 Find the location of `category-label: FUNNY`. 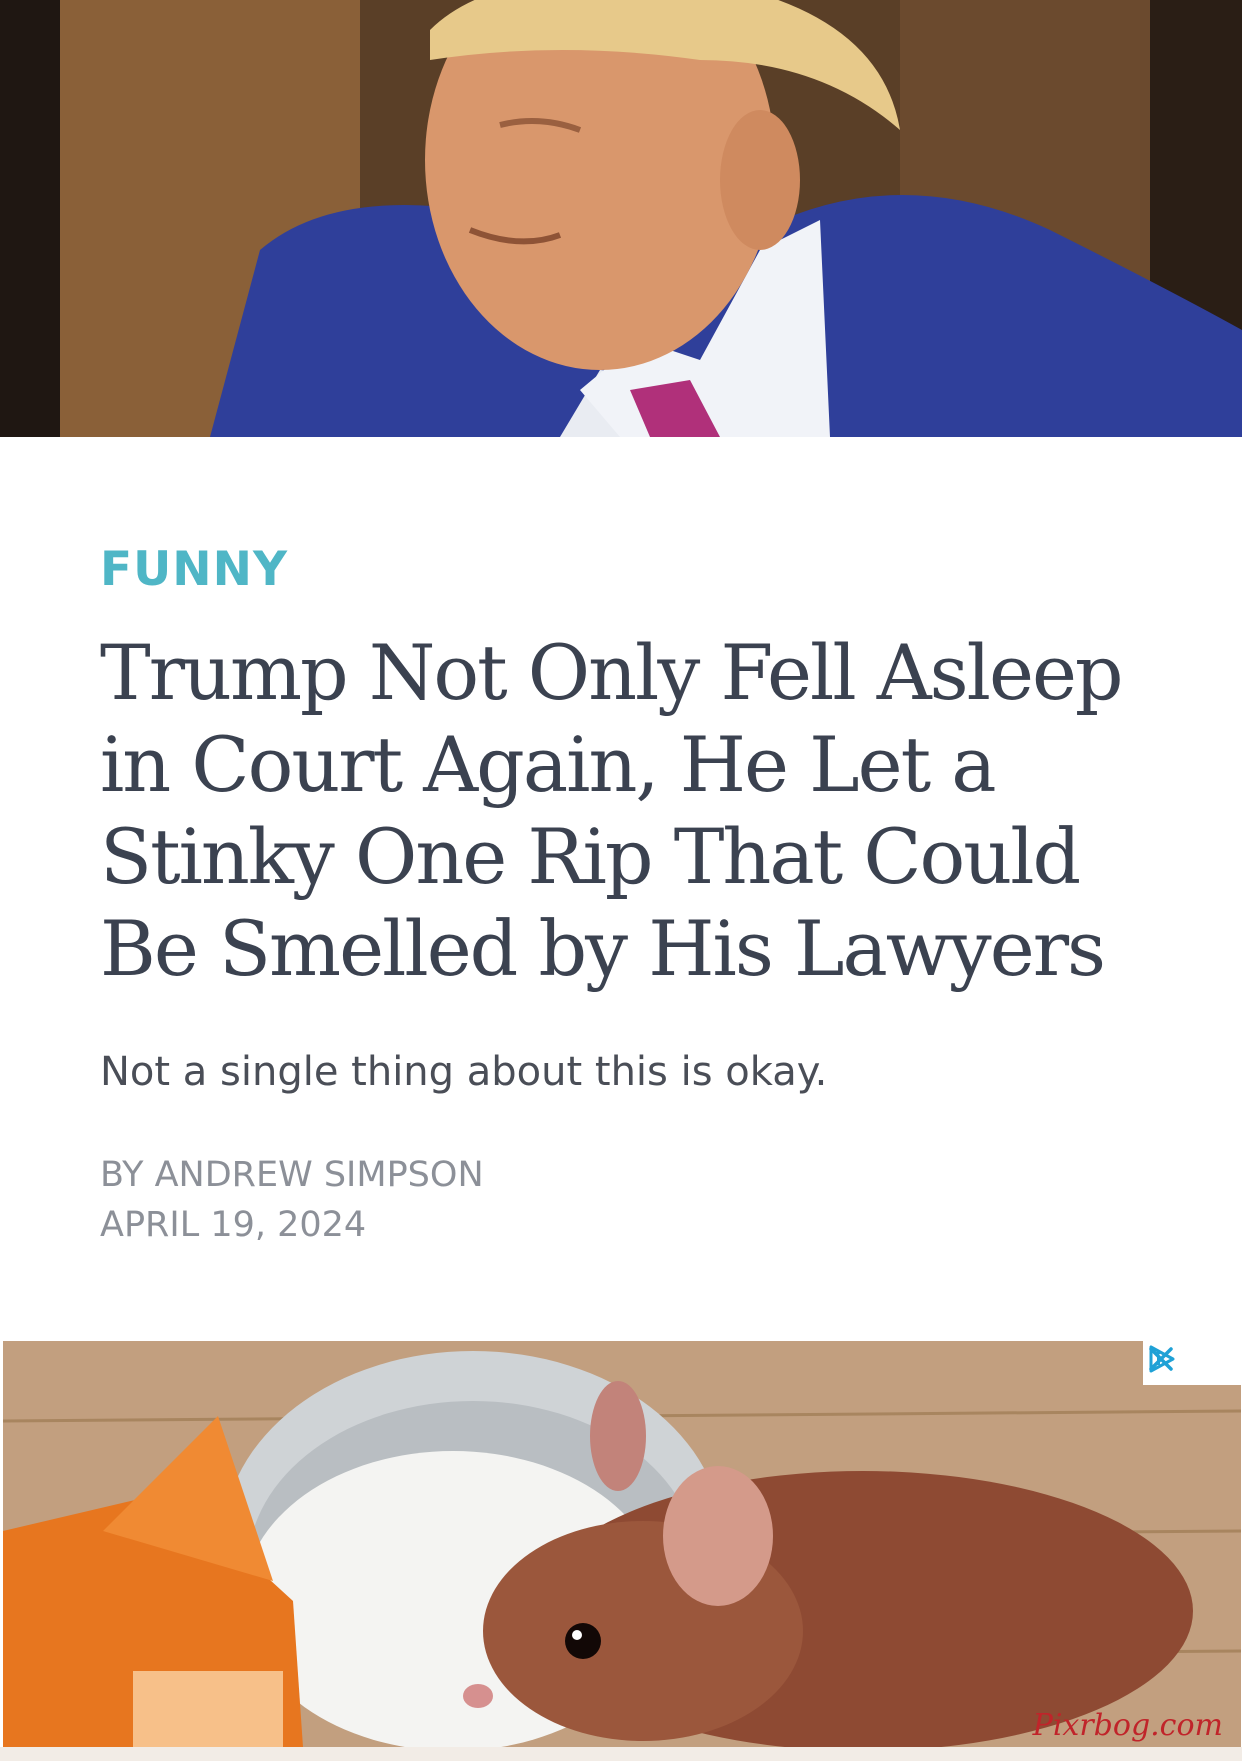

category-label: FUNNY is located at coordinates (194, 569).